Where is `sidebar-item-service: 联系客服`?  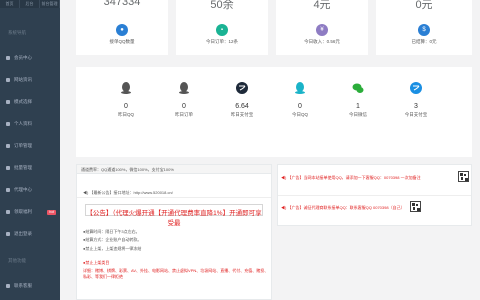 sidebar-item-service: 联系客服 is located at coordinates (30, 286).